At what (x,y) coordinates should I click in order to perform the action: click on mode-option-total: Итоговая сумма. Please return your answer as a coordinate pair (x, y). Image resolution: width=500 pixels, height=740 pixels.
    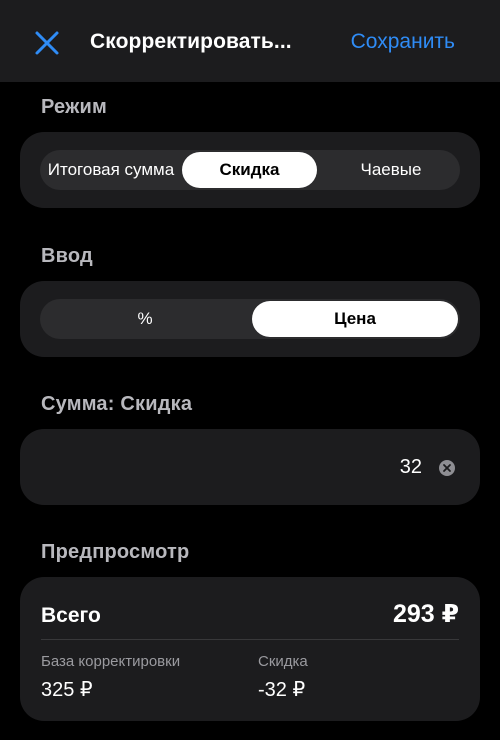
    Looking at the image, I should click on (111, 170).